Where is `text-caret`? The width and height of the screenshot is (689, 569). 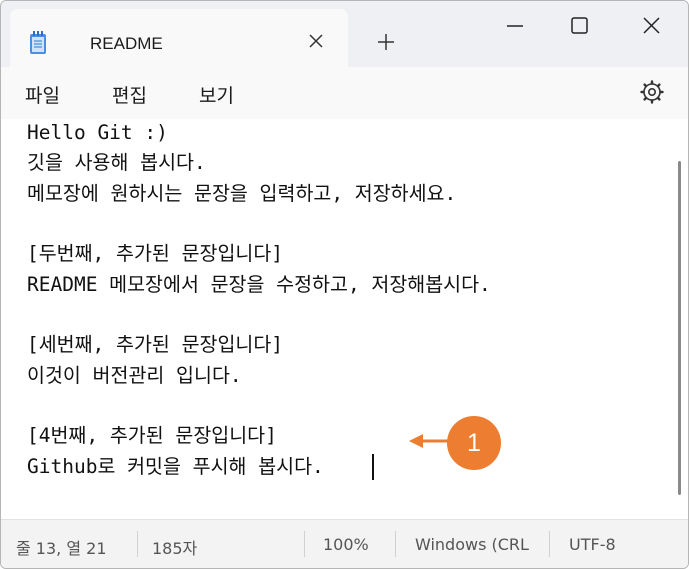 text-caret is located at coordinates (373, 467).